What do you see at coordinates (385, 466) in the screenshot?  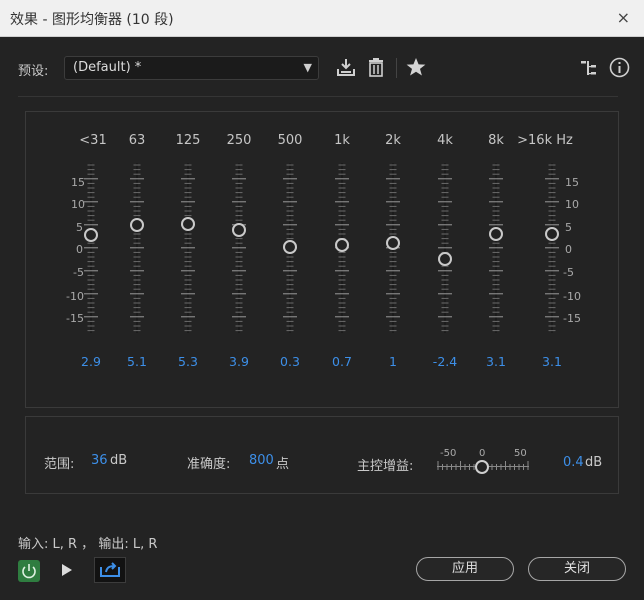 I see `master-gain-label: 主控增益:` at bounding box center [385, 466].